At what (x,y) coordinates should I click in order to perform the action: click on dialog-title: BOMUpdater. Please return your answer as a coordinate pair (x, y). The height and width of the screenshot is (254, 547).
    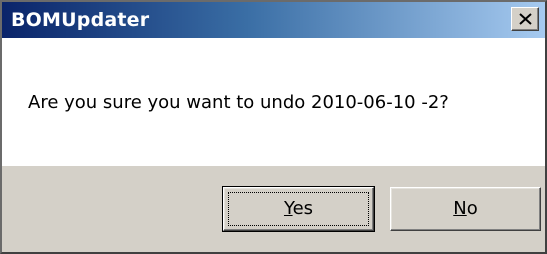
    Looking at the image, I should click on (80, 20).